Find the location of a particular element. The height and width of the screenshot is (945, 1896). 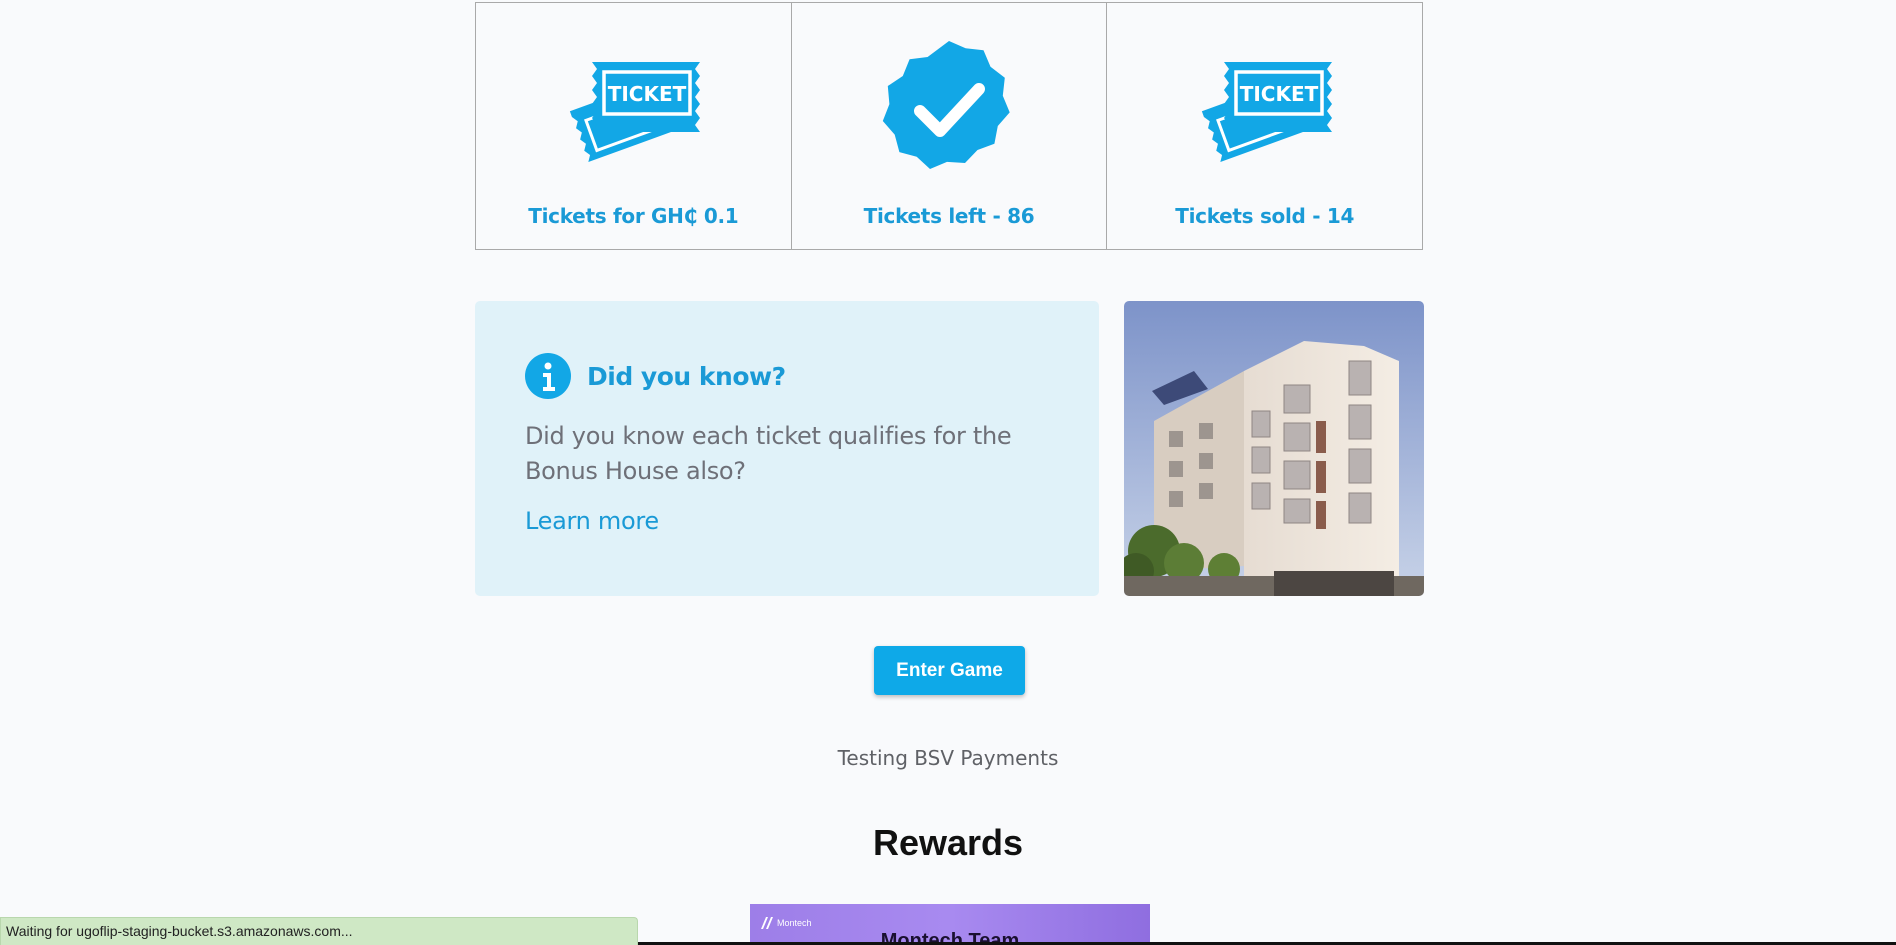

montech-logo: Montech is located at coordinates (786, 923).